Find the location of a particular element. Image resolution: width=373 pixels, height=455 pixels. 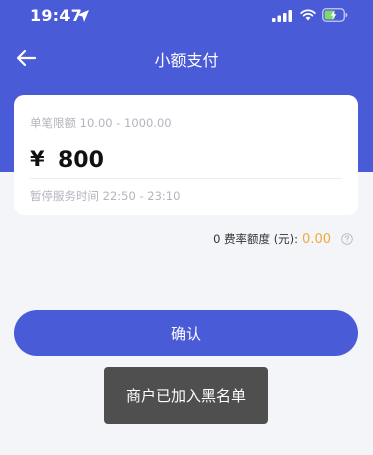

navigation-bar: 小额支付 is located at coordinates (186, 58).